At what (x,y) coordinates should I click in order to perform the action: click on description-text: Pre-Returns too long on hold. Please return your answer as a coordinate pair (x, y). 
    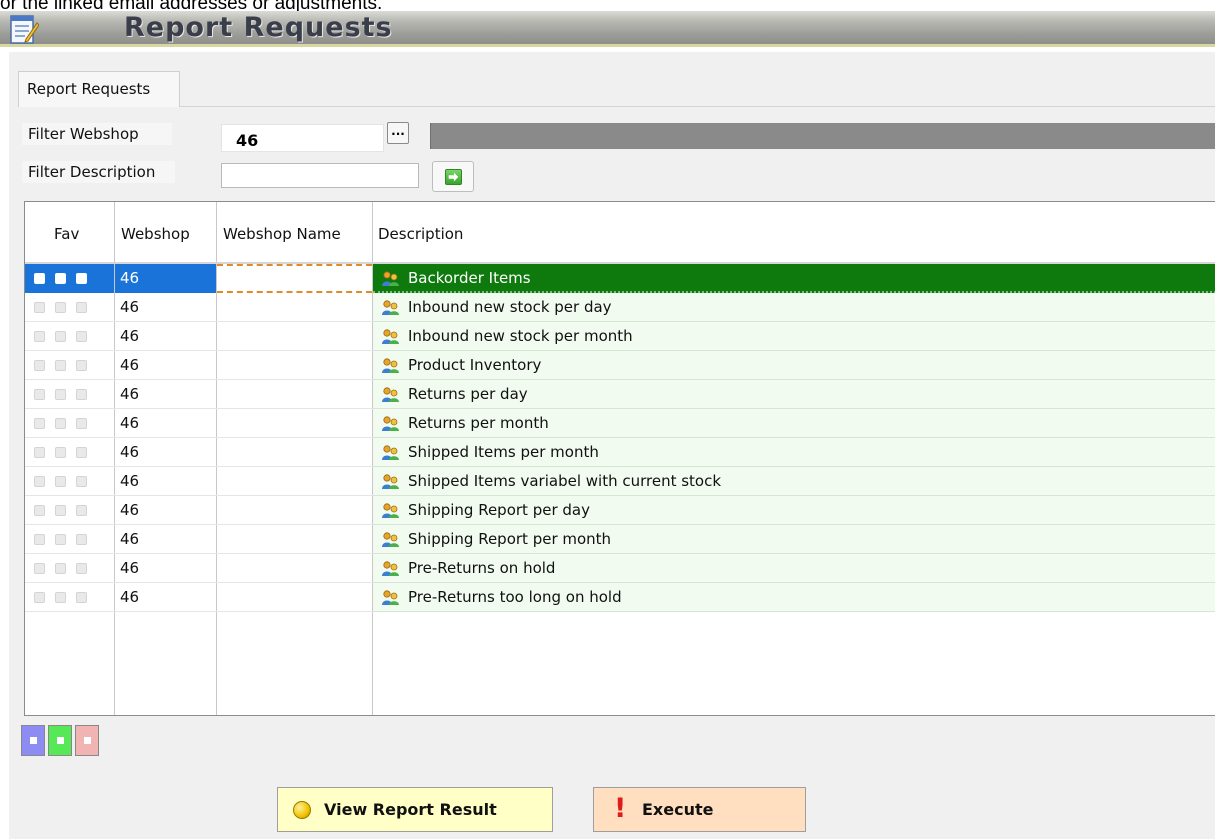
    Looking at the image, I should click on (515, 597).